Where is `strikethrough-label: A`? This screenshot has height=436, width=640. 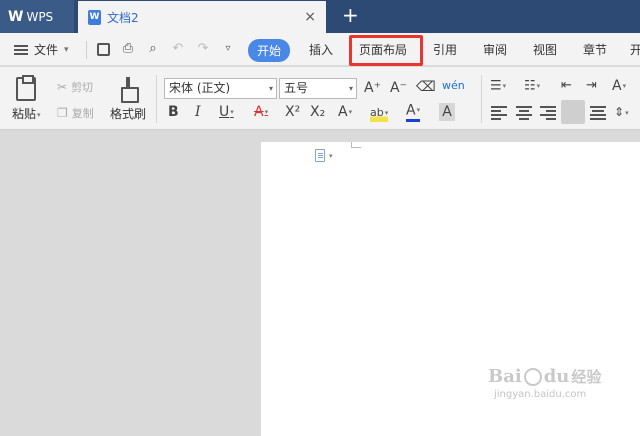 strikethrough-label: A is located at coordinates (259, 112).